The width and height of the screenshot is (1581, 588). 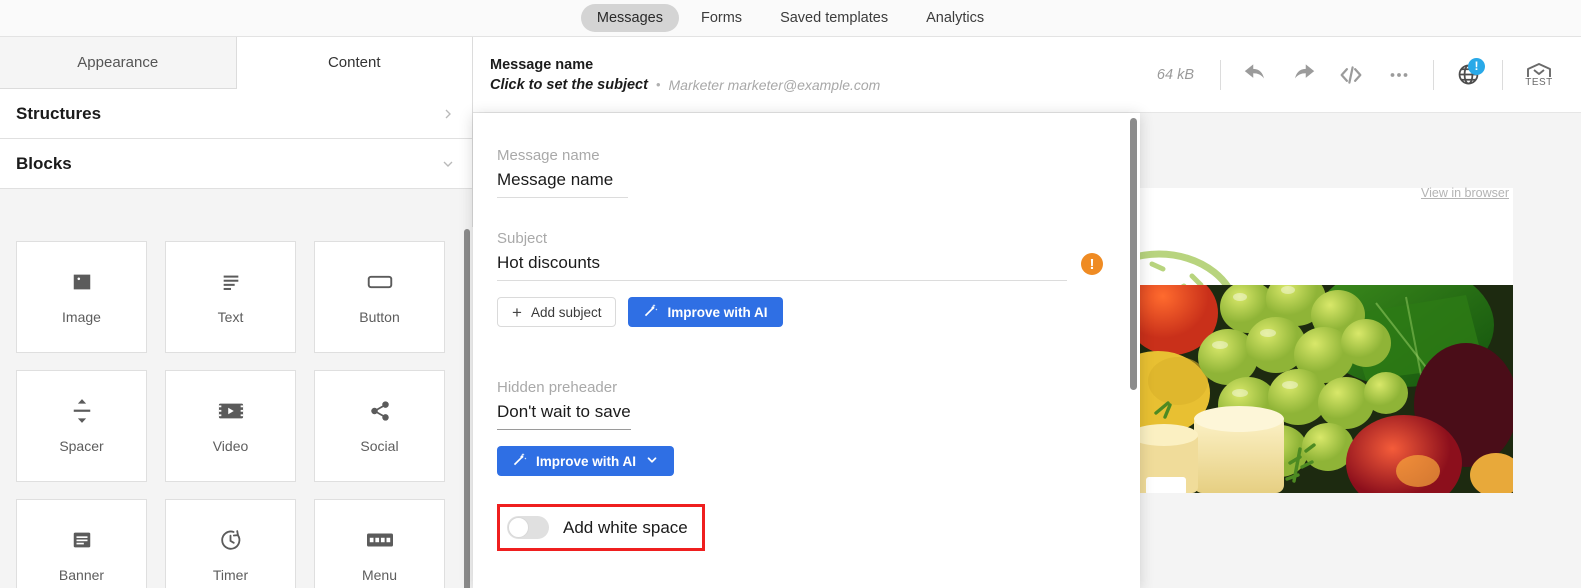 I want to click on subject-input, so click(x=782, y=267).